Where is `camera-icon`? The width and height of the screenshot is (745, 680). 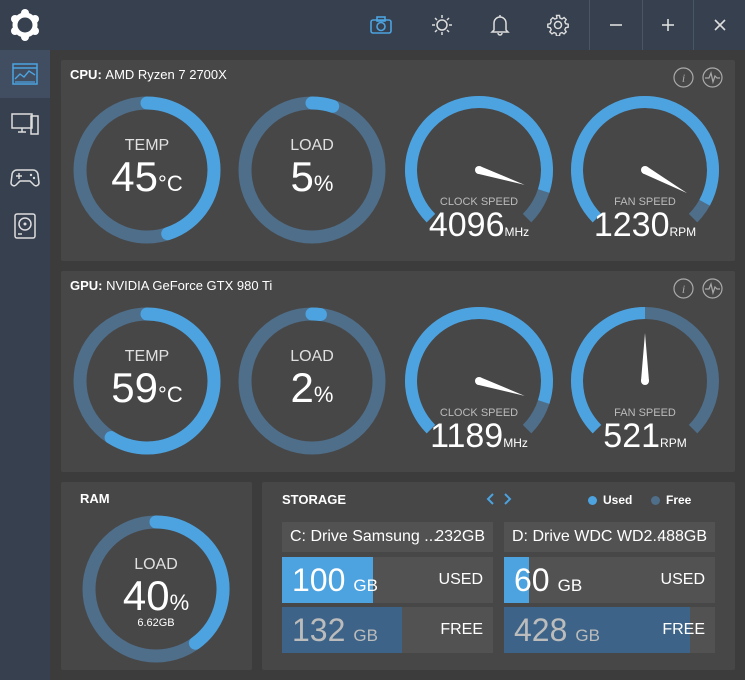 camera-icon is located at coordinates (381, 25).